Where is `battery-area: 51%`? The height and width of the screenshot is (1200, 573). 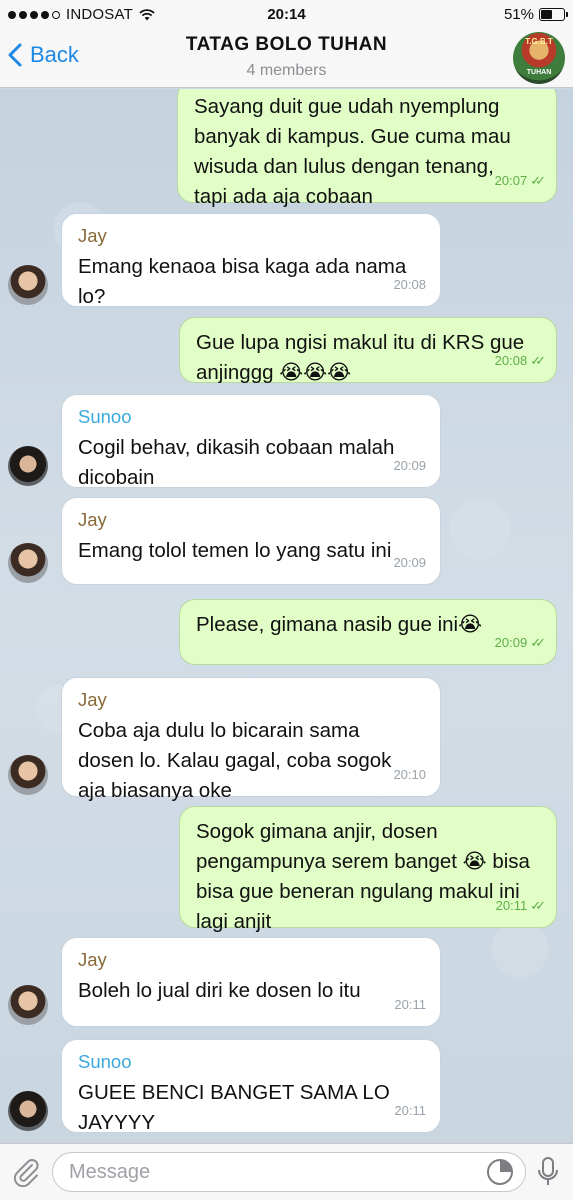 battery-area: 51% is located at coordinates (535, 14).